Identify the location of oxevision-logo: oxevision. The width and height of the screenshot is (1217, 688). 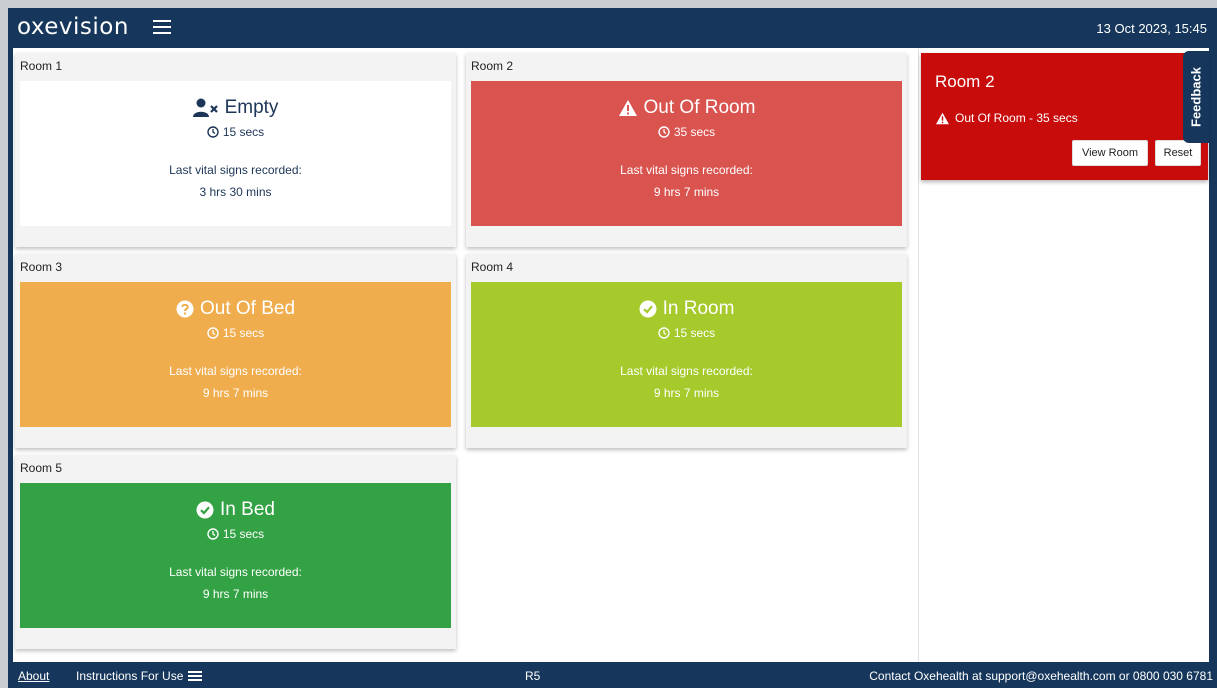
(73, 27).